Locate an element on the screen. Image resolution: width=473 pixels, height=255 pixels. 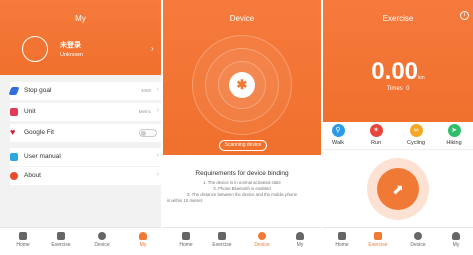
mode-hiking: ➤ Hiking is located at coordinates (454, 135).